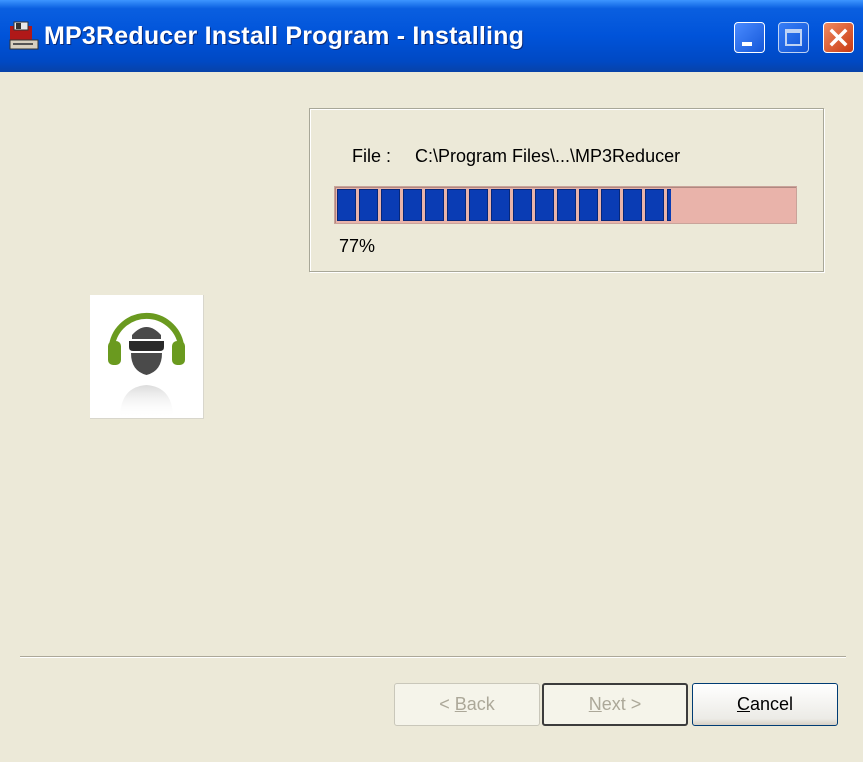  I want to click on progress-segments, so click(504, 205).